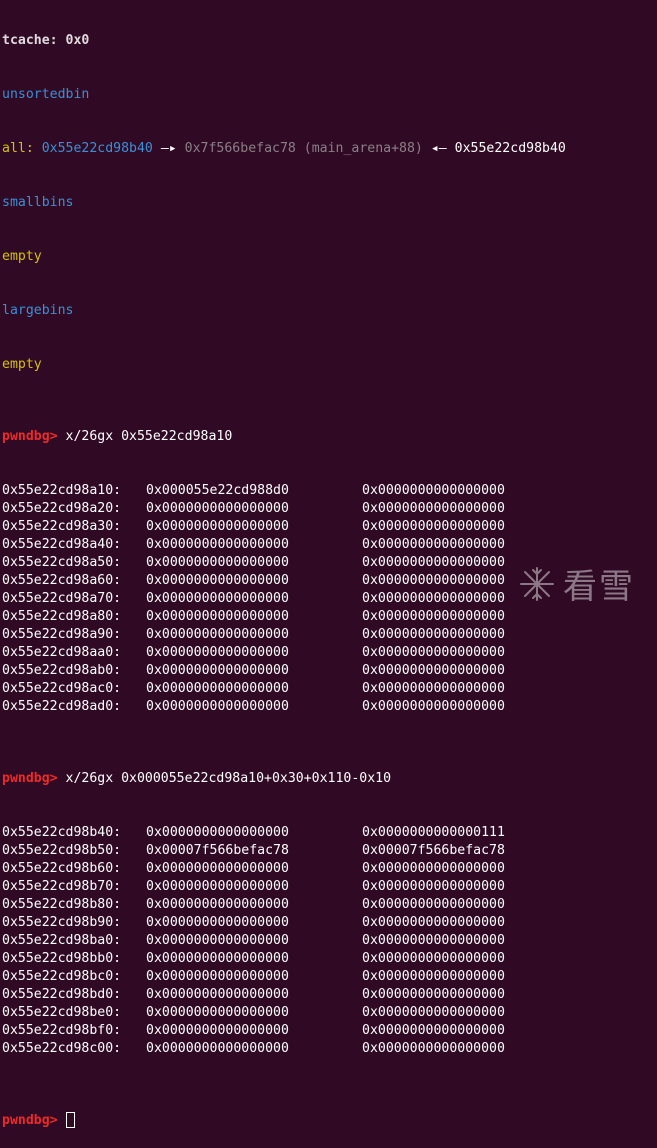 This screenshot has width=657, height=1148. What do you see at coordinates (62, 580) in the screenshot?
I see `memory-address: 0x55e22cd98a60:` at bounding box center [62, 580].